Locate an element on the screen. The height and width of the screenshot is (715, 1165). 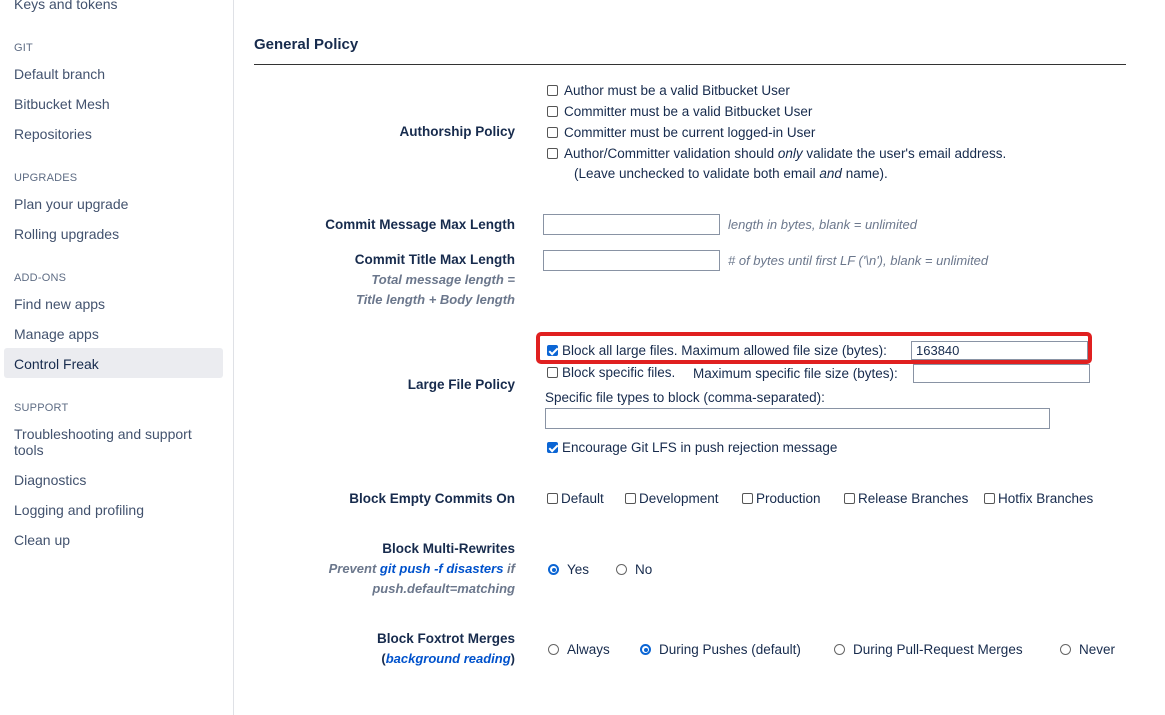
foxtrot-during-pushes-radio: During Pushes (default) is located at coordinates (720, 649).